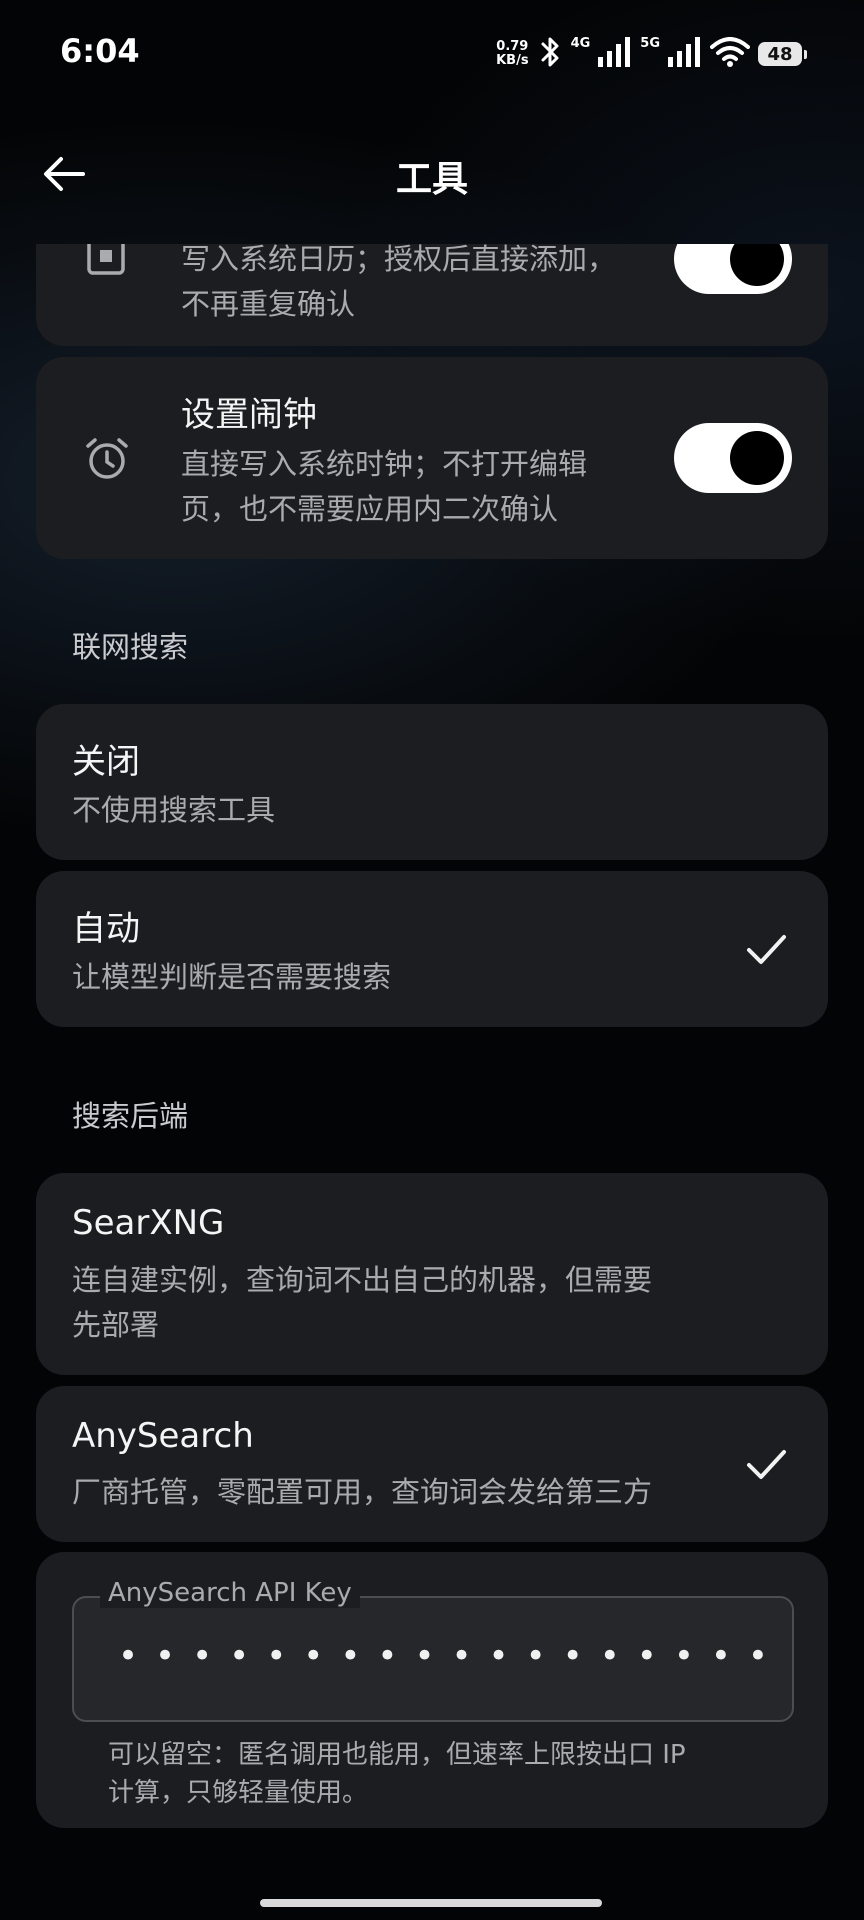 The width and height of the screenshot is (864, 1920). Describe the element at coordinates (106, 762) in the screenshot. I see `option-title: 关闭` at that location.